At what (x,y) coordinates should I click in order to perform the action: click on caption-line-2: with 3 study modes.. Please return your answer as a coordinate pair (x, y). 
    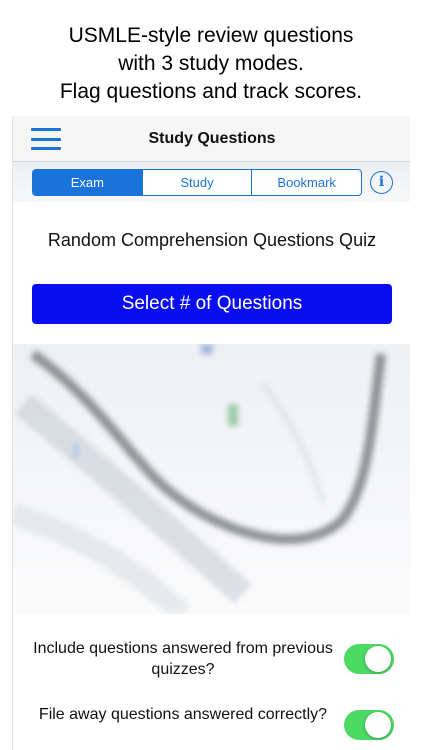
    Looking at the image, I should click on (211, 63).